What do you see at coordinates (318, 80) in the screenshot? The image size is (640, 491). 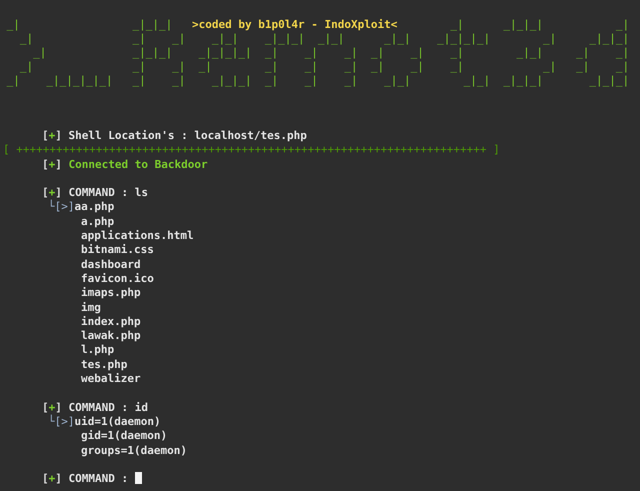 I see `ascii-art: _| _|_|_|_|_| _| _| _|_|_| _| _| _| _|_| _|_| _|_|_| _|_|_|` at bounding box center [318, 80].